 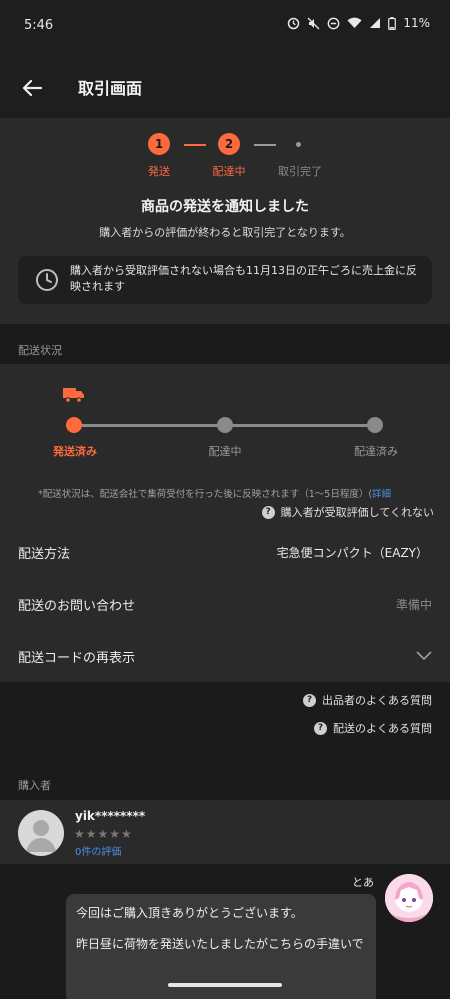 What do you see at coordinates (300, 171) in the screenshot?
I see `step-3-label: 取引完了` at bounding box center [300, 171].